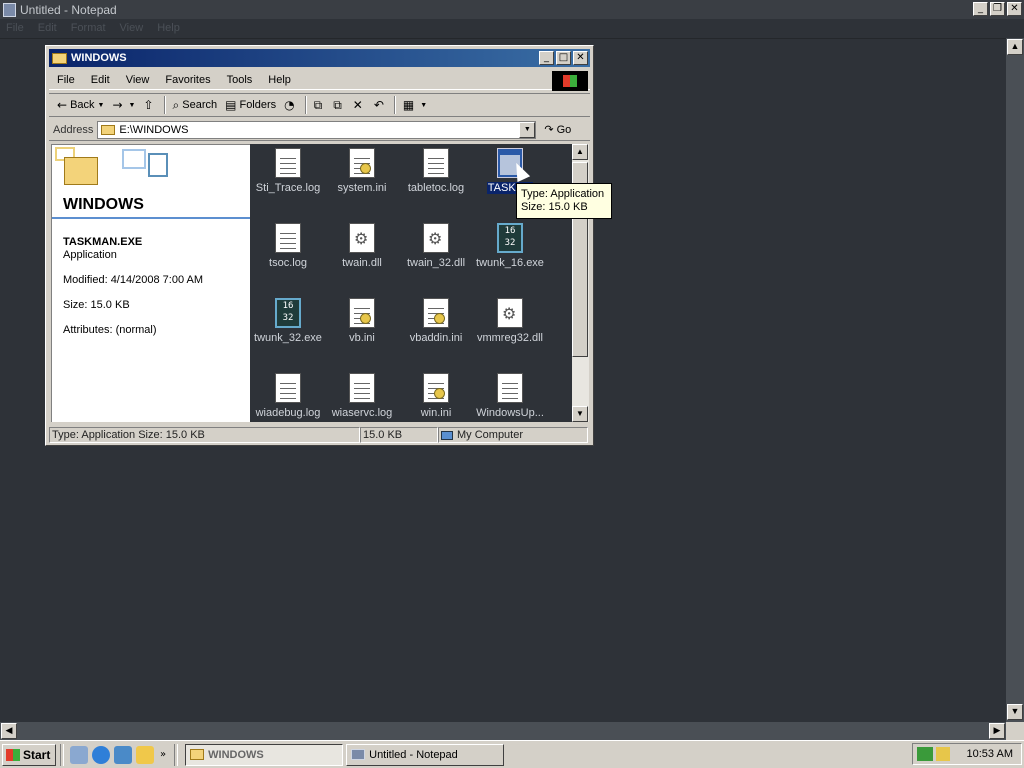 The image size is (1024, 768). Describe the element at coordinates (79, 754) in the screenshot. I see `show-desktop-icon` at that location.